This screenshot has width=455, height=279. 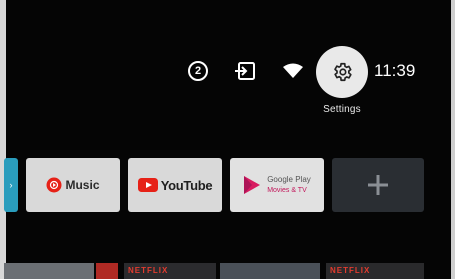 What do you see at coordinates (342, 109) in the screenshot?
I see `settings-label: Settings` at bounding box center [342, 109].